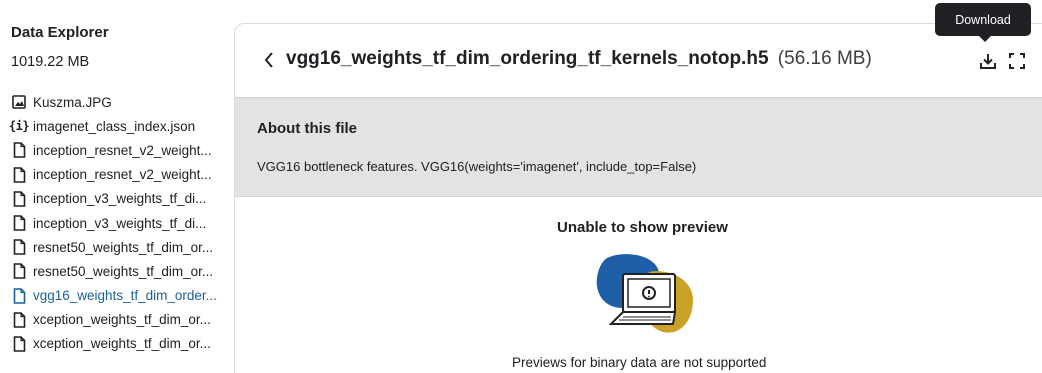 The width and height of the screenshot is (1042, 373). What do you see at coordinates (307, 128) in the screenshot?
I see `about-title: About this file` at bounding box center [307, 128].